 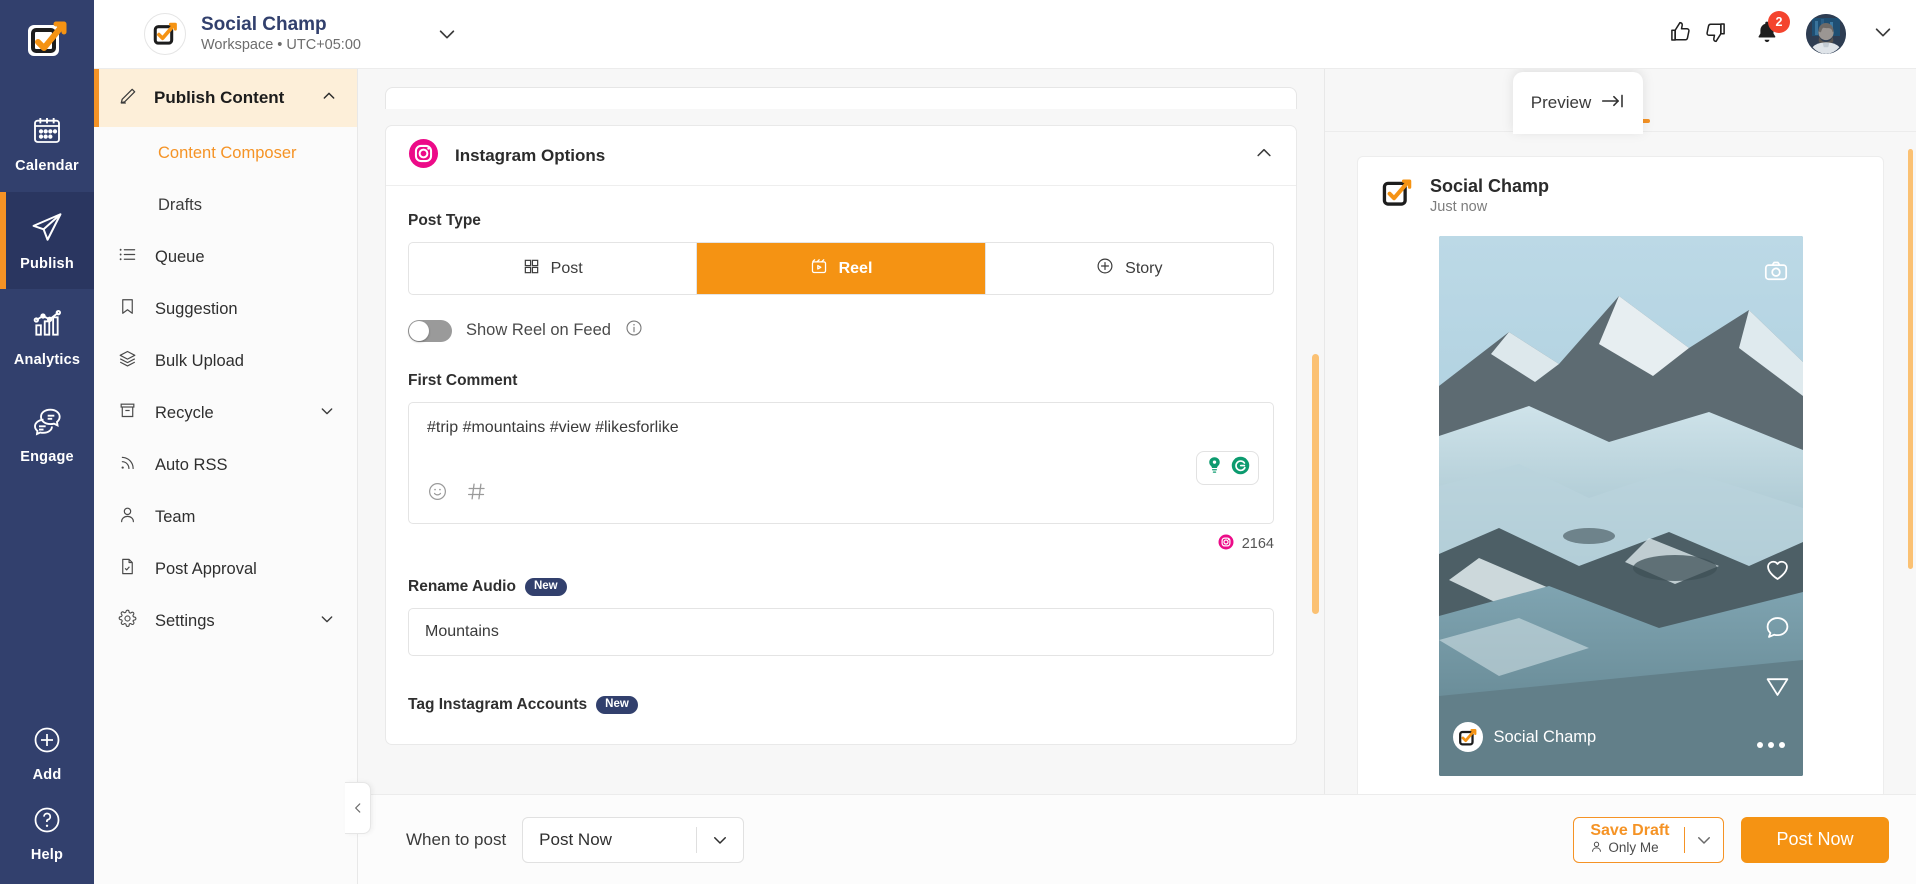 I want to click on nav-item-suggestion: Suggestion, so click(x=225, y=309).